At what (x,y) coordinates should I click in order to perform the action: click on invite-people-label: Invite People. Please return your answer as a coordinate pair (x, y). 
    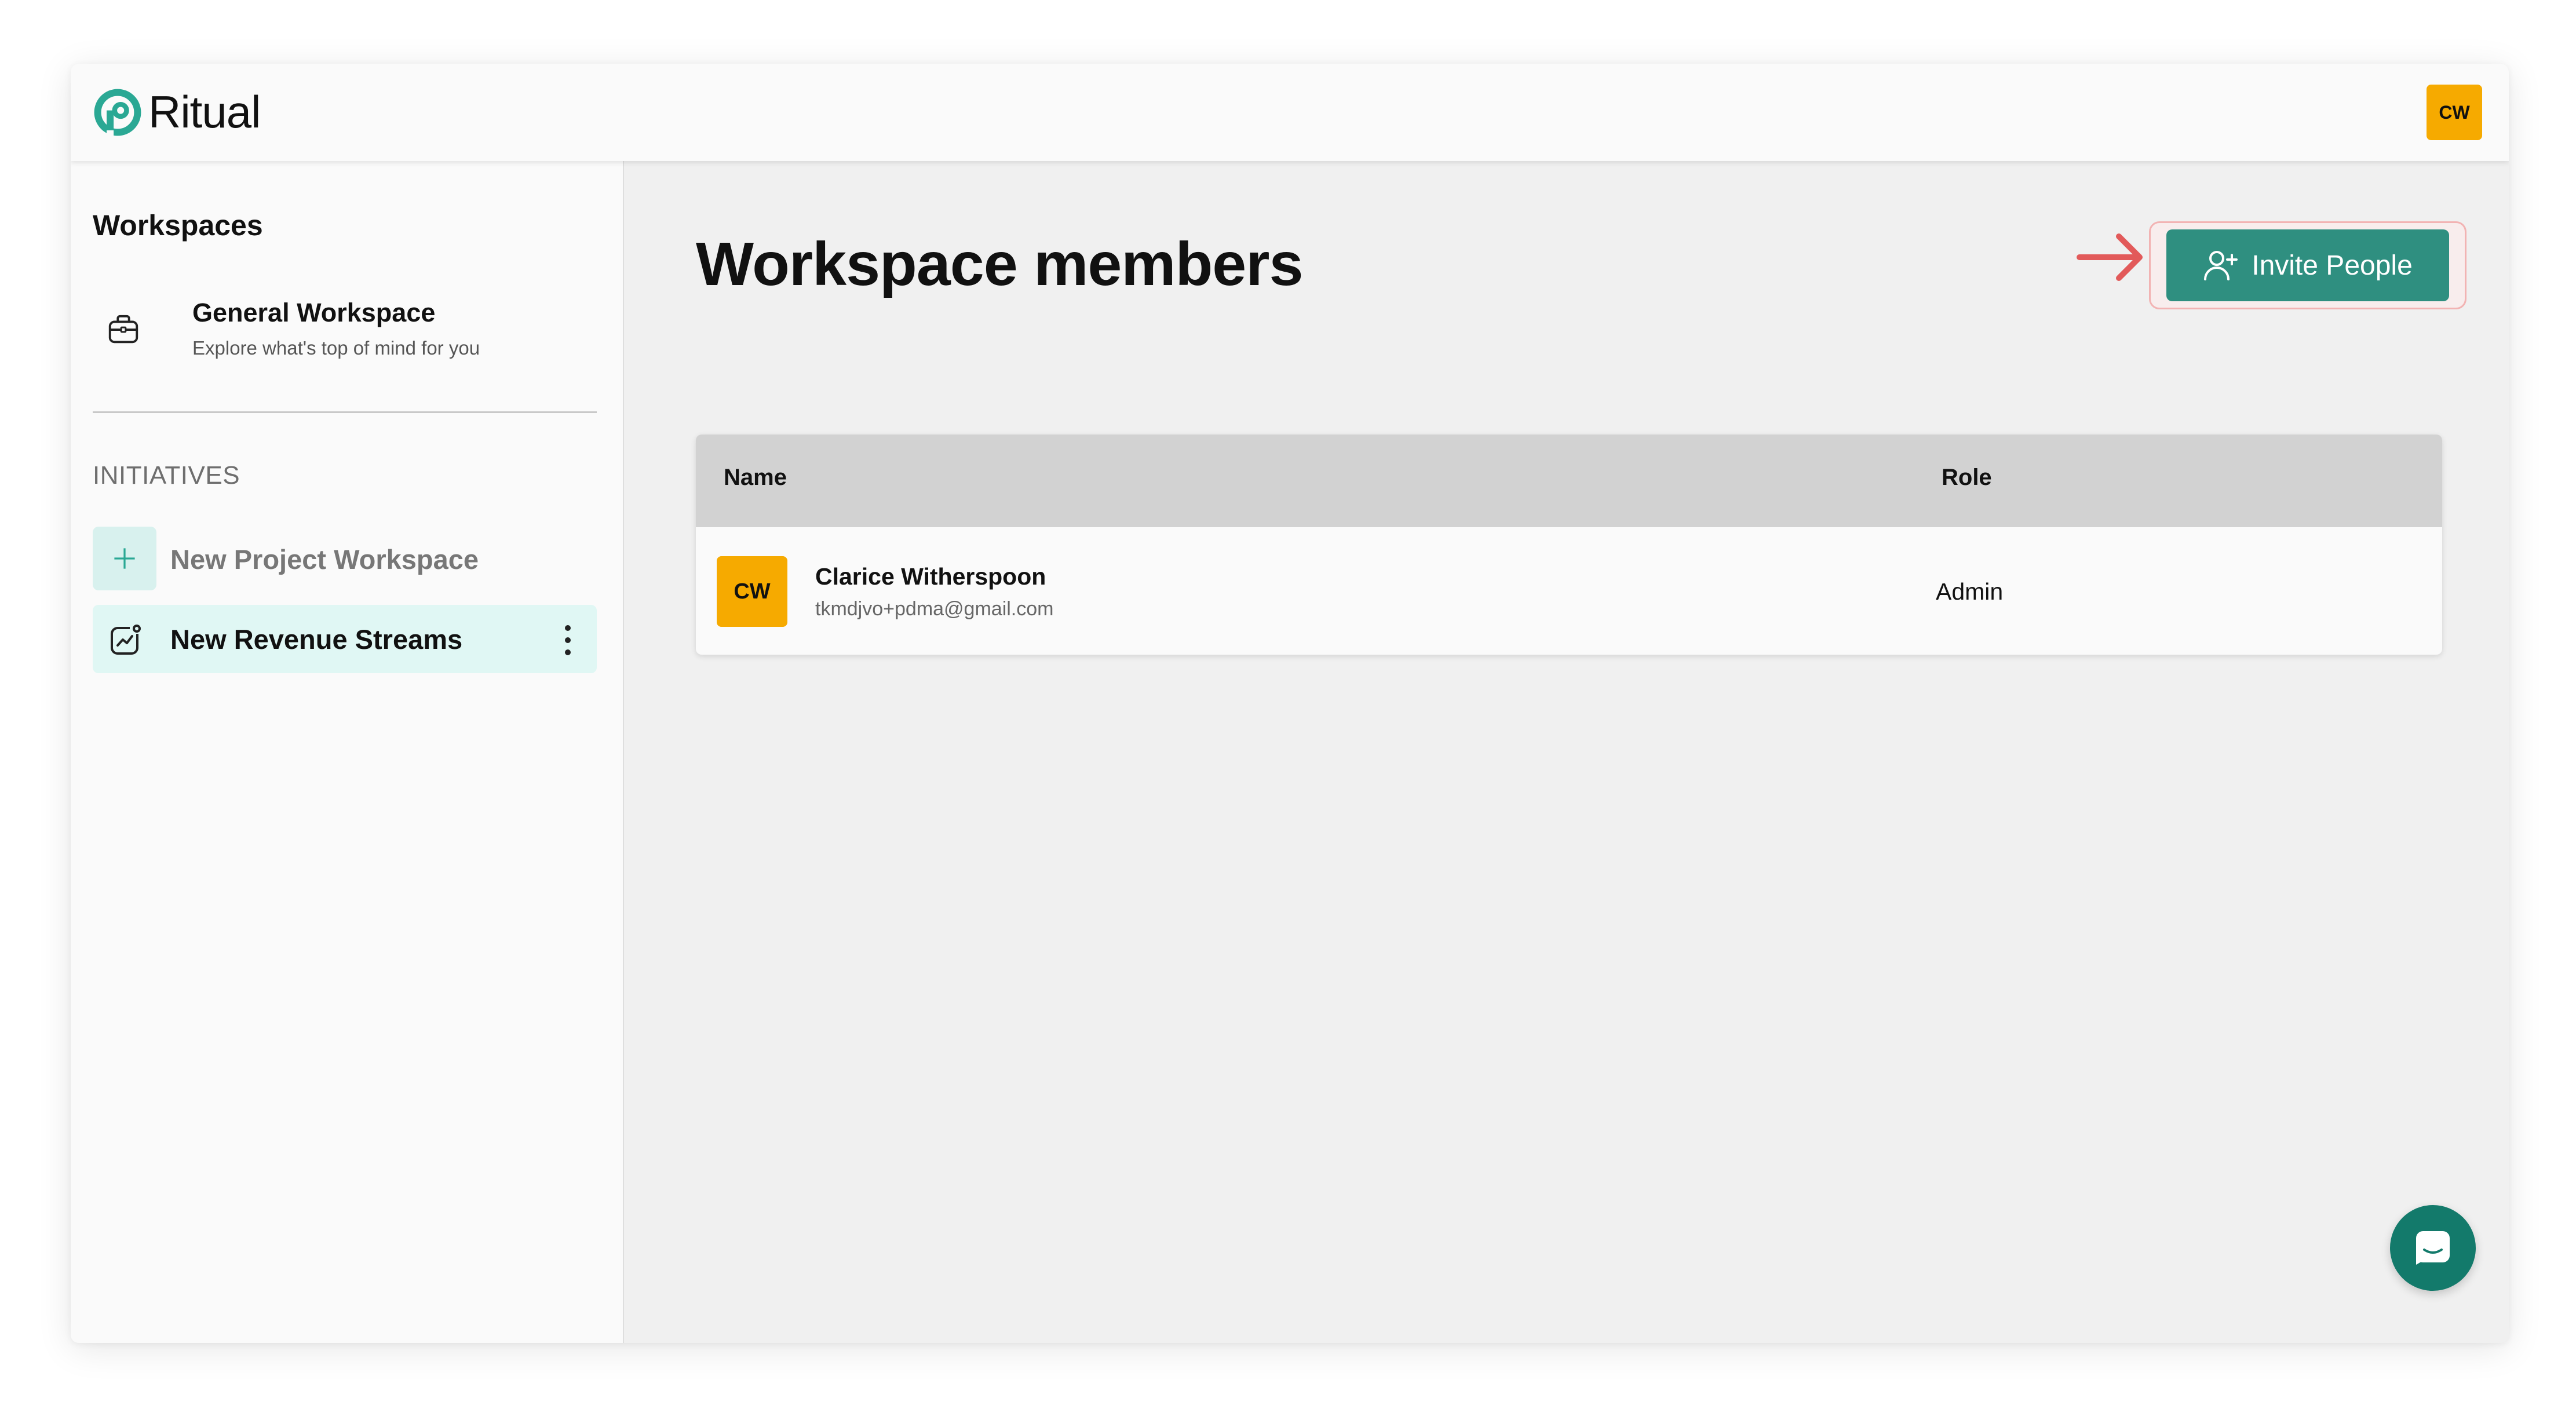
    Looking at the image, I should click on (2332, 265).